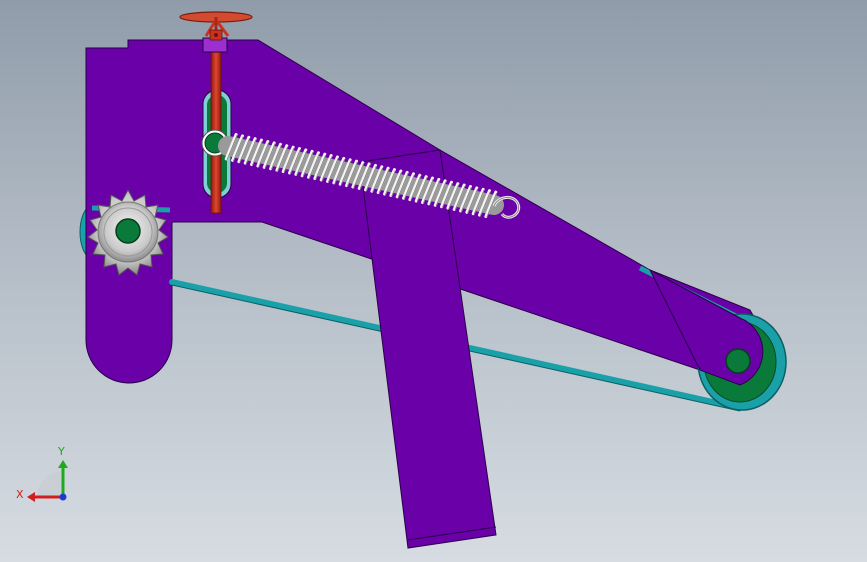  I want to click on sprocket-hub, so click(128, 231).